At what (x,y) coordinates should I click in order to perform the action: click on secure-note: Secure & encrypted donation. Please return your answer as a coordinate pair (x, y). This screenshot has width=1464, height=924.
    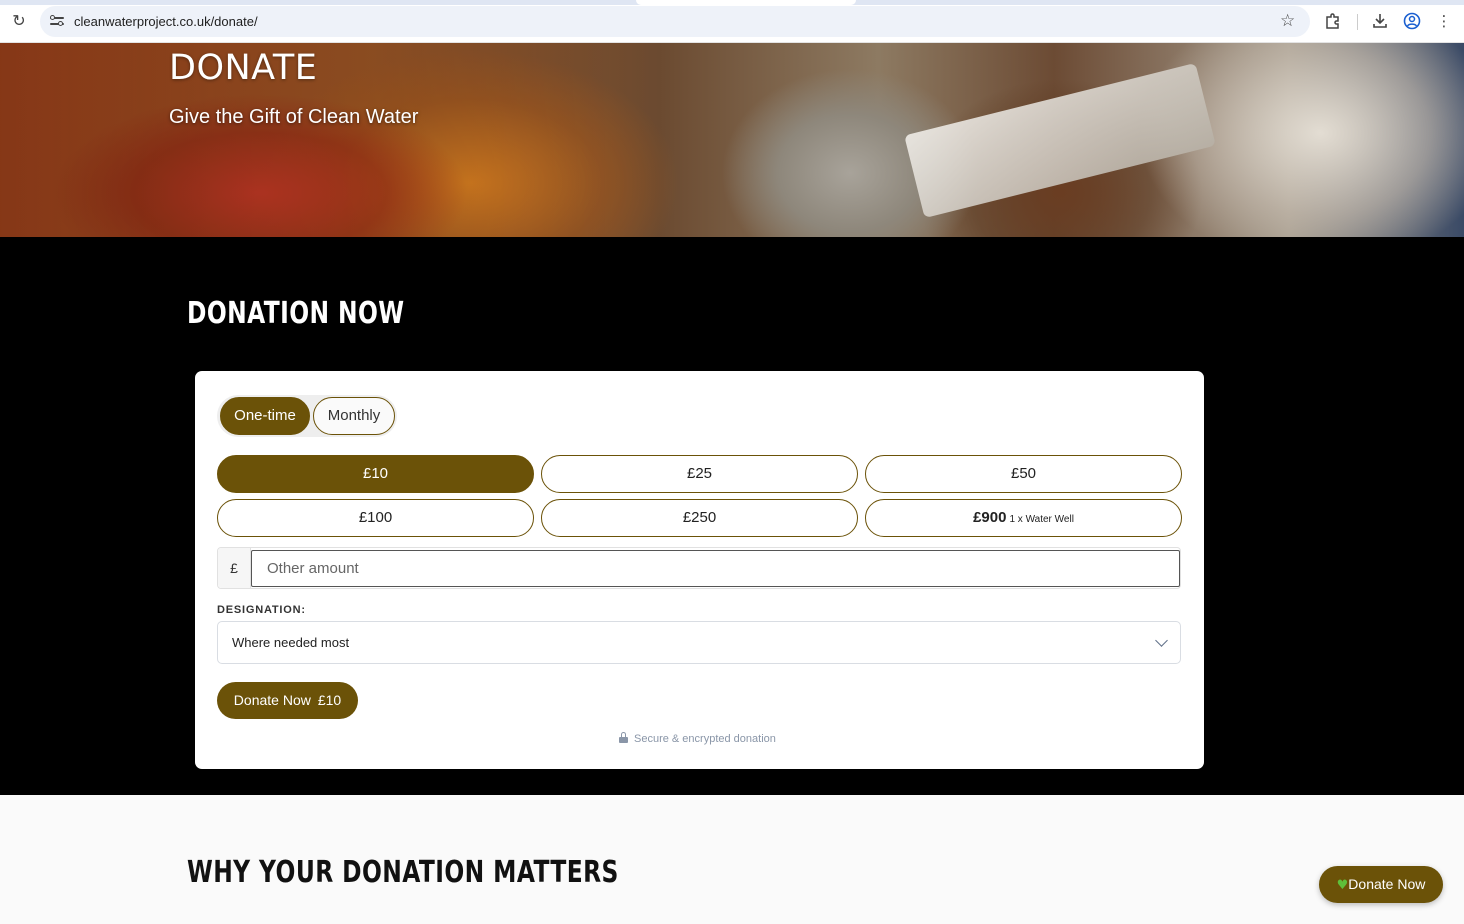
    Looking at the image, I should click on (697, 738).